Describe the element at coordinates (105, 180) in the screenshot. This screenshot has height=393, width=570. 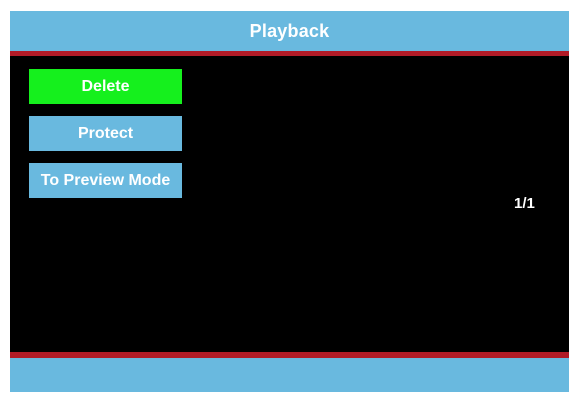
I see `to-preview-mode-button: To Preview Mode` at that location.